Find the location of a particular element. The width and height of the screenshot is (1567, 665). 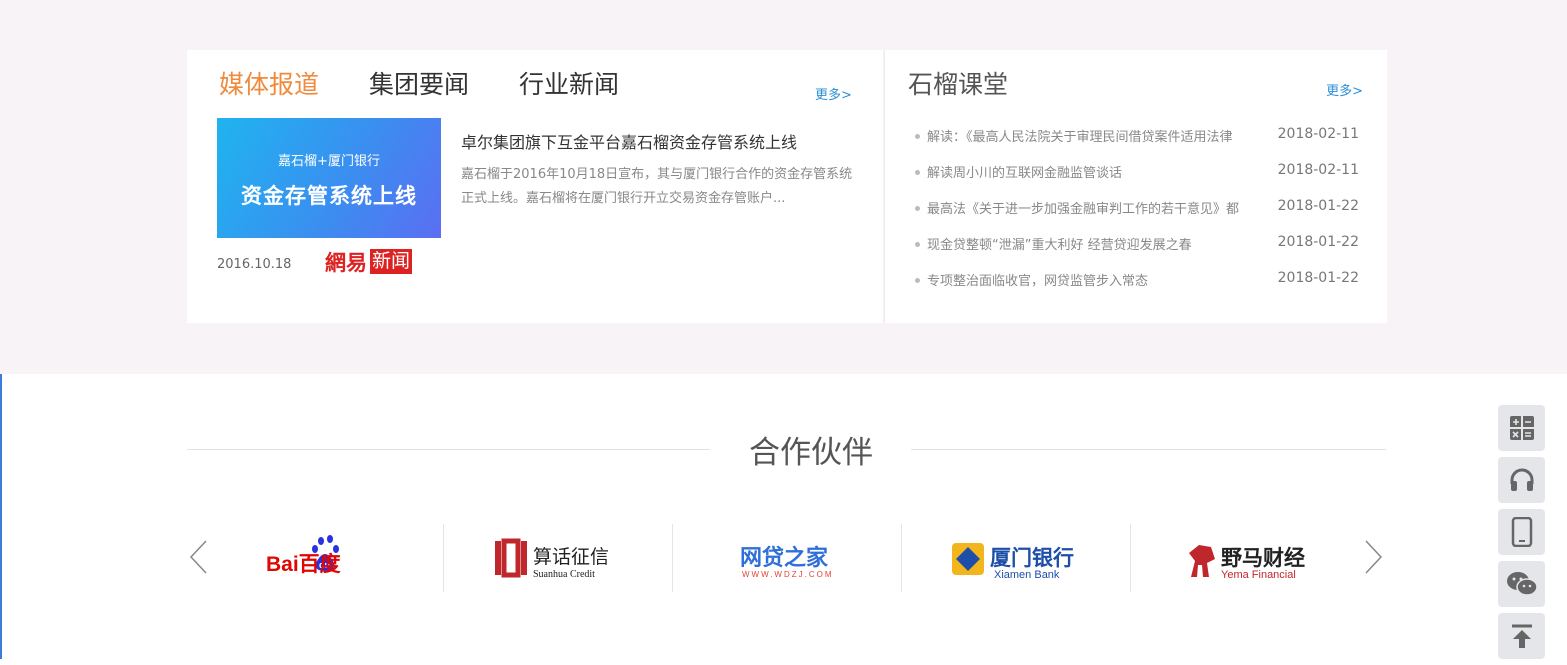

partner-logo-xiamen-bank: 厦门银行 Xiamen Bank is located at coordinates (1016, 558).